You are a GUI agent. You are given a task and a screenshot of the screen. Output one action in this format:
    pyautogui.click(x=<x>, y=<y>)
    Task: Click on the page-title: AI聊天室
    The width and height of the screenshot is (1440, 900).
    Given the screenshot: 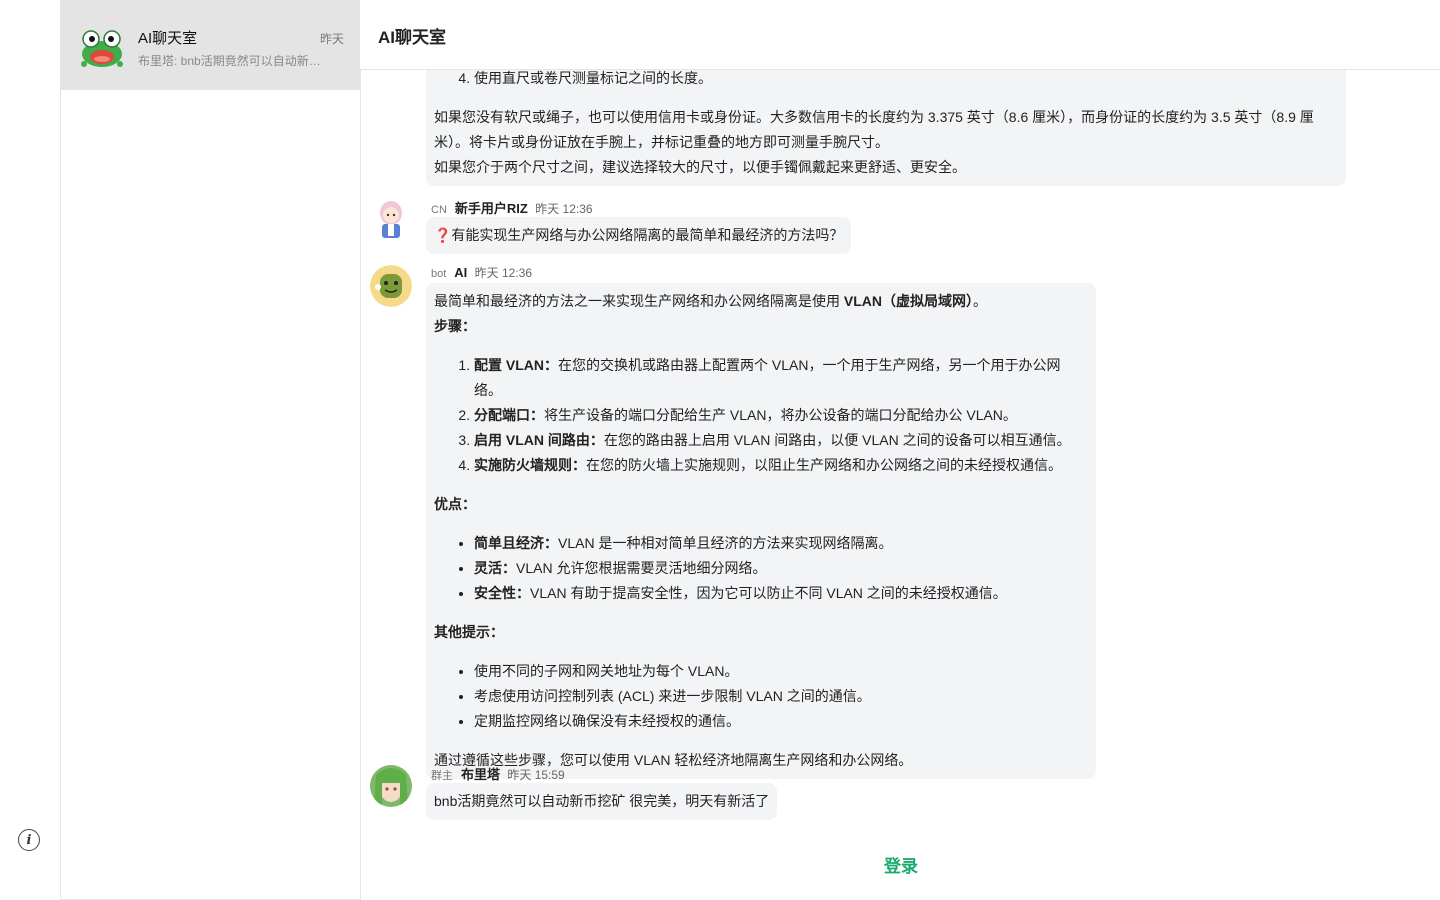 What is the action you would take?
    pyautogui.click(x=412, y=37)
    